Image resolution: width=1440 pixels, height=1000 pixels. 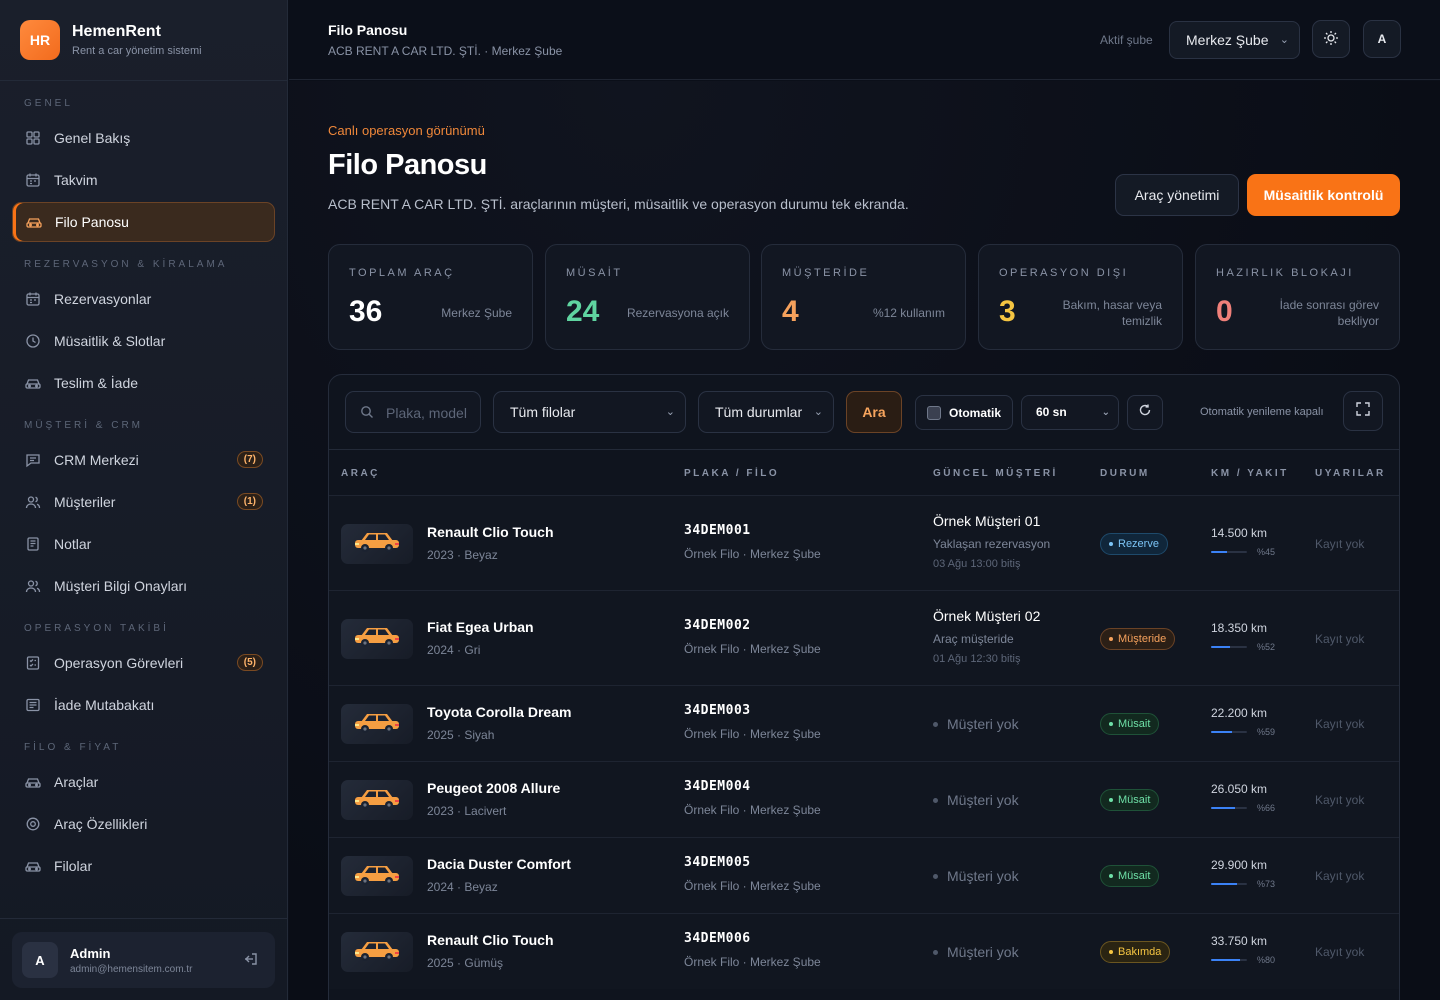 What do you see at coordinates (143, 341) in the screenshot?
I see `sidebar-item-müsaitlik-slotlar: Müsaitlik & Slotlar` at bounding box center [143, 341].